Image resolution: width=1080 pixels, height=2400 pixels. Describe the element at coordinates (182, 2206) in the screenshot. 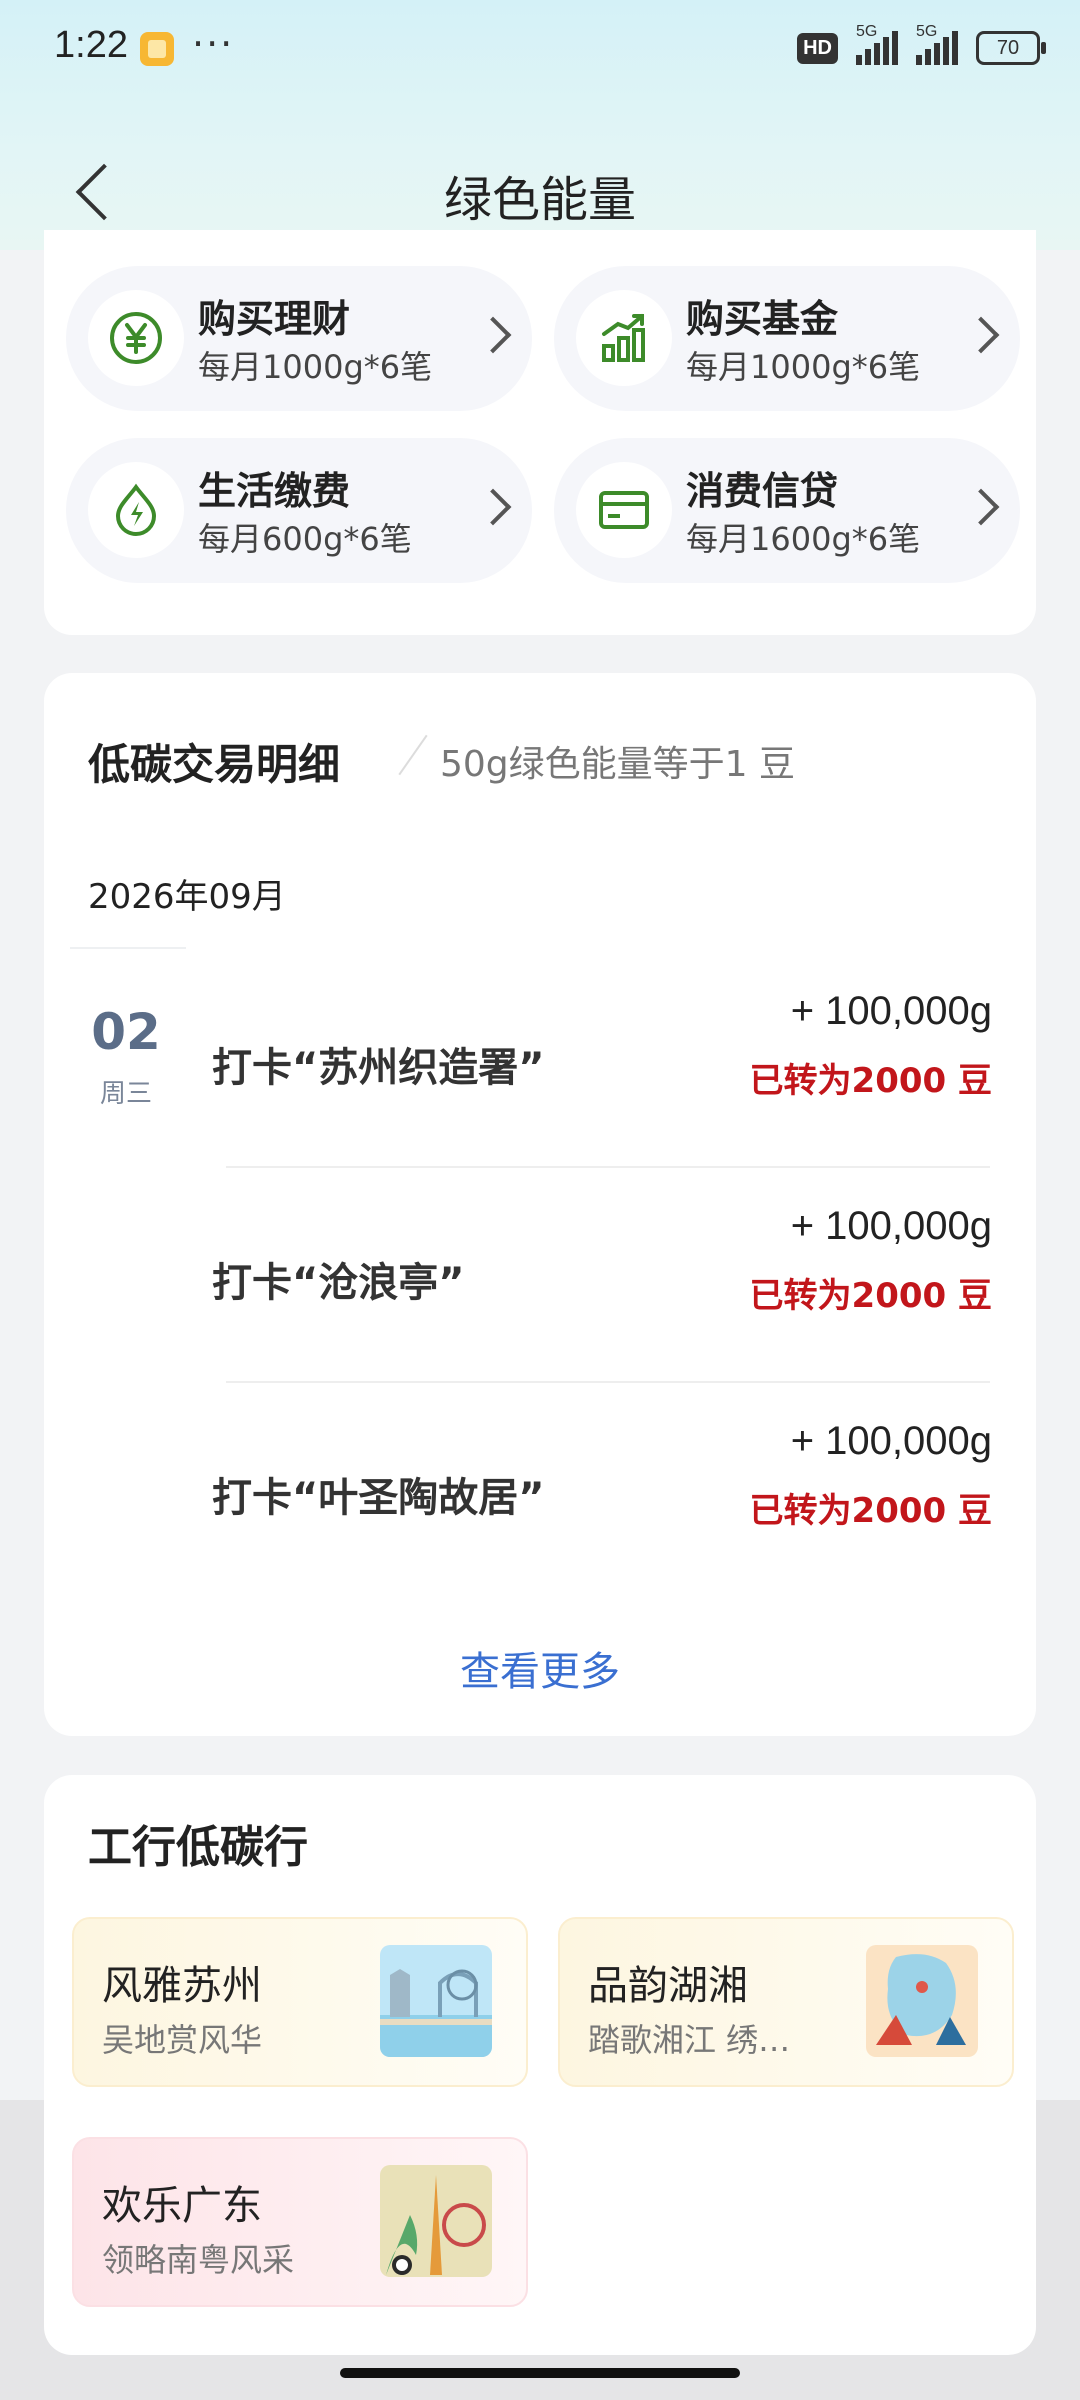

I see `route-title: 欢乐广东` at that location.